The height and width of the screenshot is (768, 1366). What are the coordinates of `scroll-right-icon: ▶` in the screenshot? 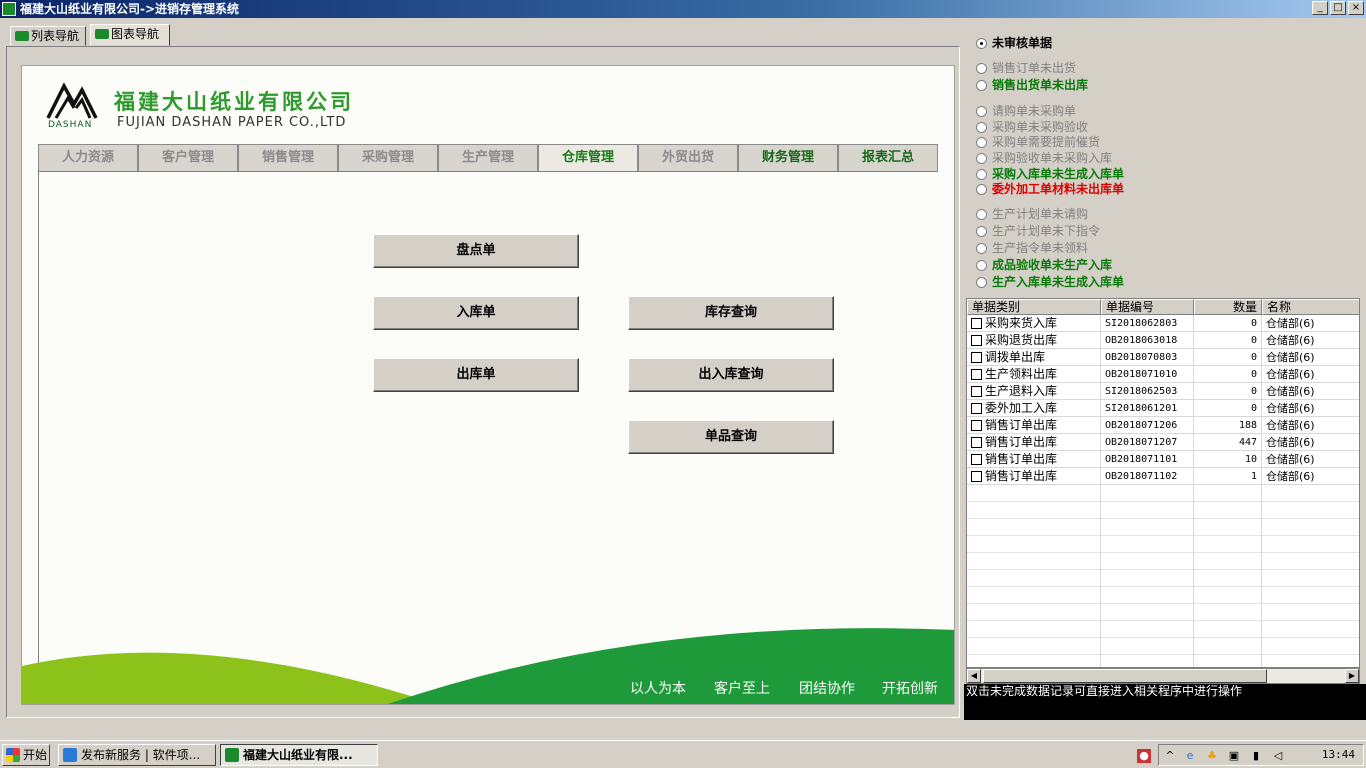 It's located at (1352, 676).